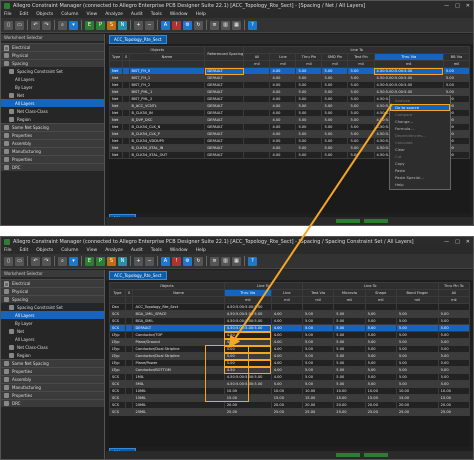  Describe the element at coordinates (420, 114) in the screenshot. I see `context-menu-item: Compare` at that location.